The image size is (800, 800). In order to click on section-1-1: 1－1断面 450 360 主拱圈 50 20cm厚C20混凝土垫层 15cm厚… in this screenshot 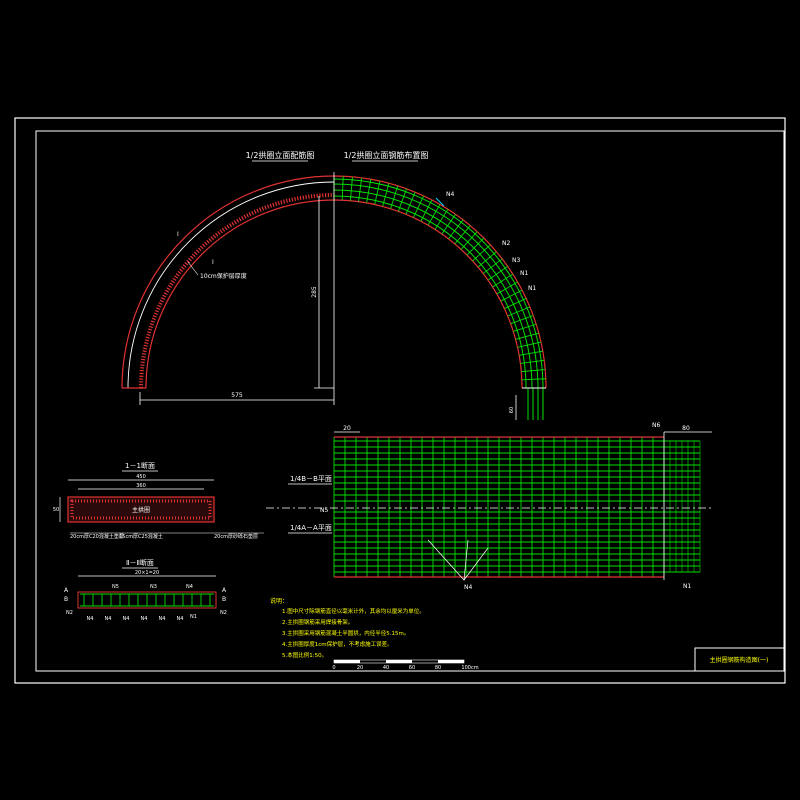, I will do `click(158, 500)`.